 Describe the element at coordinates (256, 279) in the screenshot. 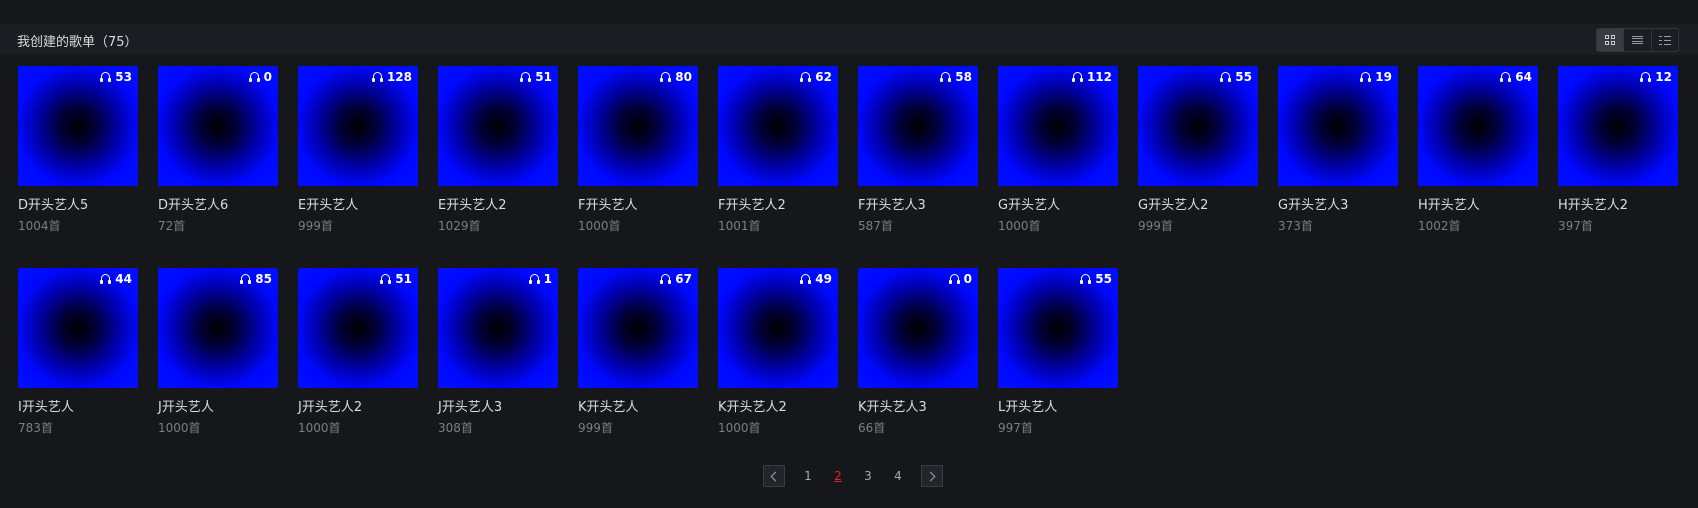

I see `play-count: 85` at that location.